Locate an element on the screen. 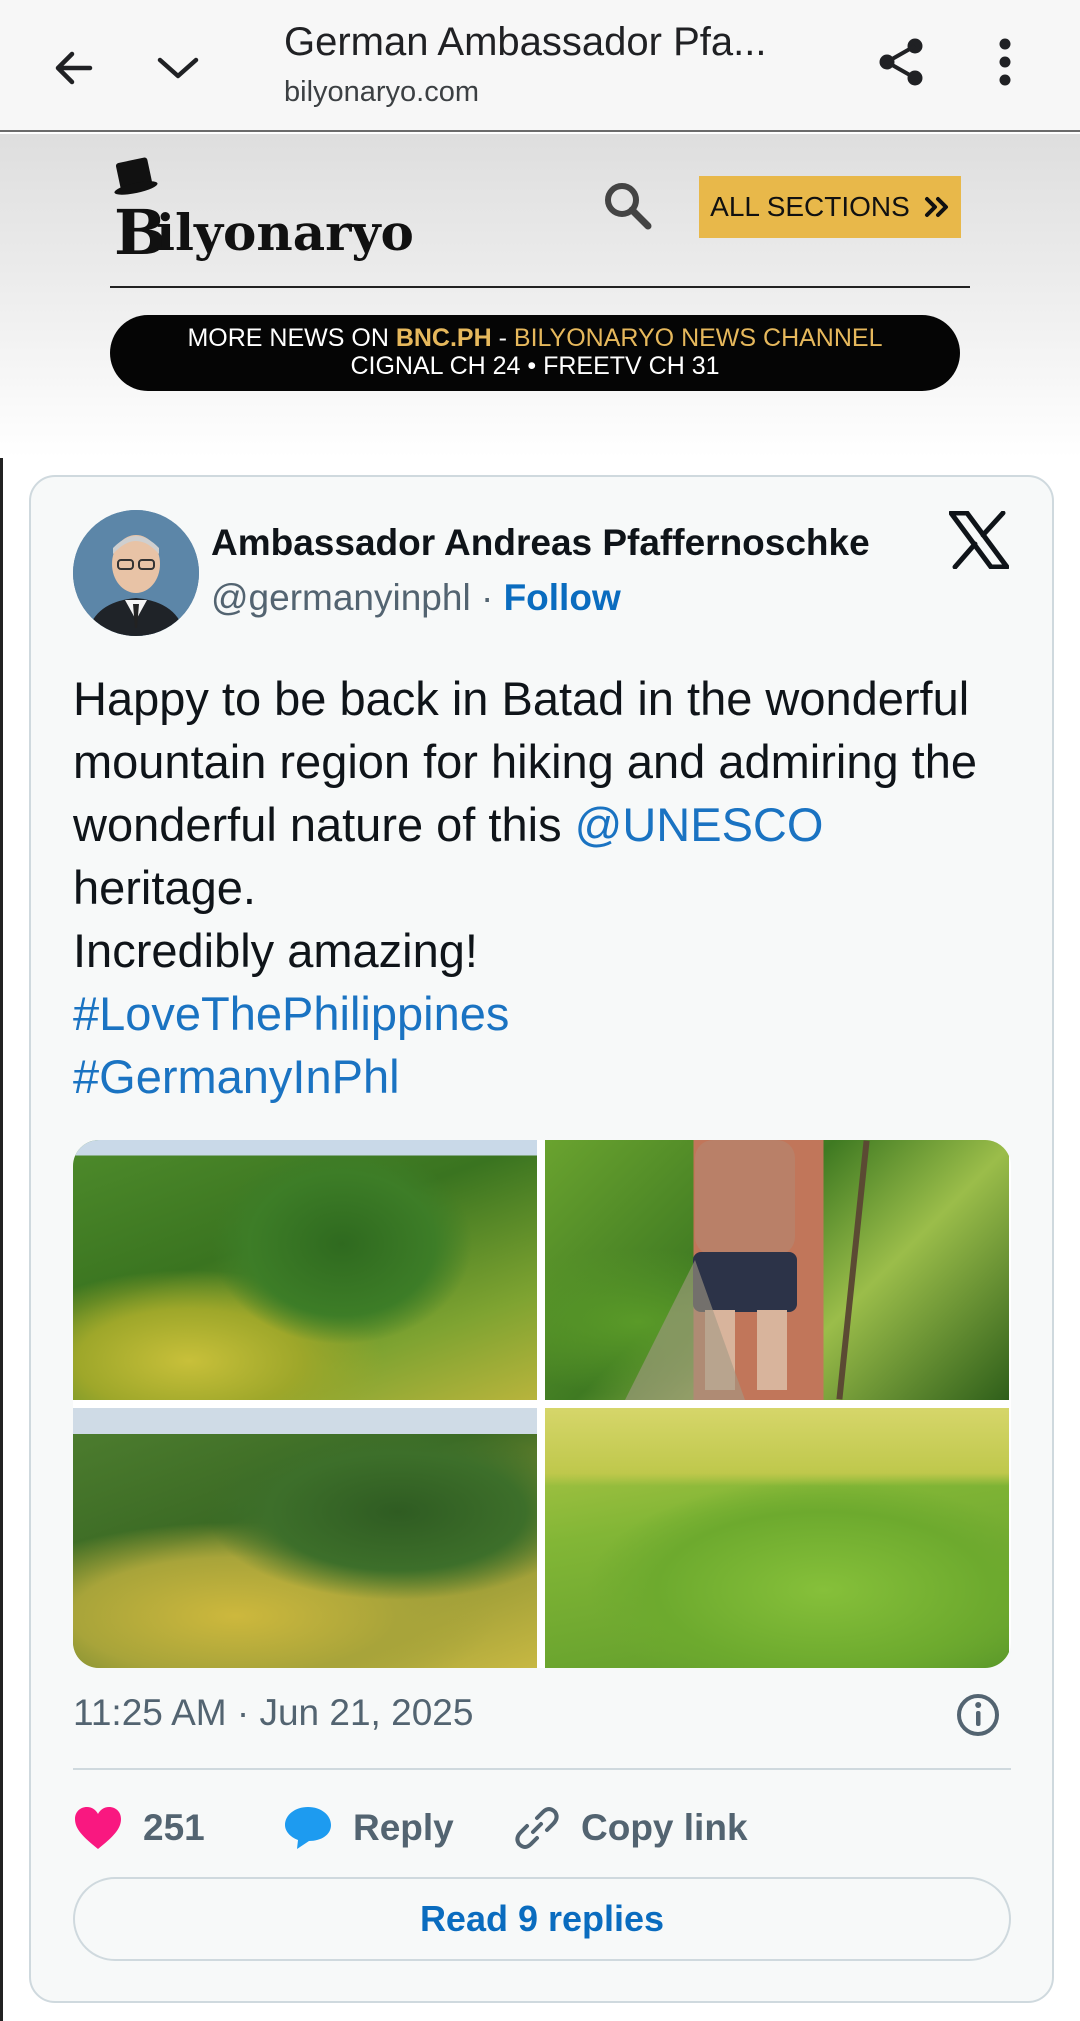 The height and width of the screenshot is (2021, 1080). banner-prefix: MORE NEWS ON is located at coordinates (291, 338).